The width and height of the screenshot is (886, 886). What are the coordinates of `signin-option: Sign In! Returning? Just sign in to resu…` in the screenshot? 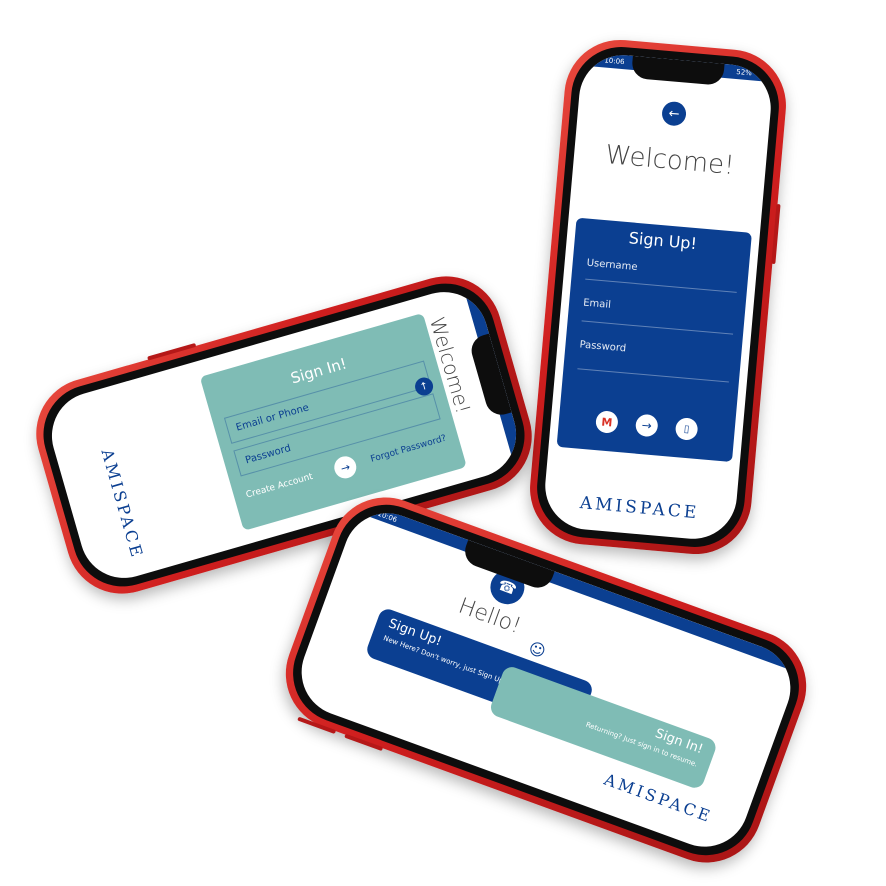 It's located at (603, 727).